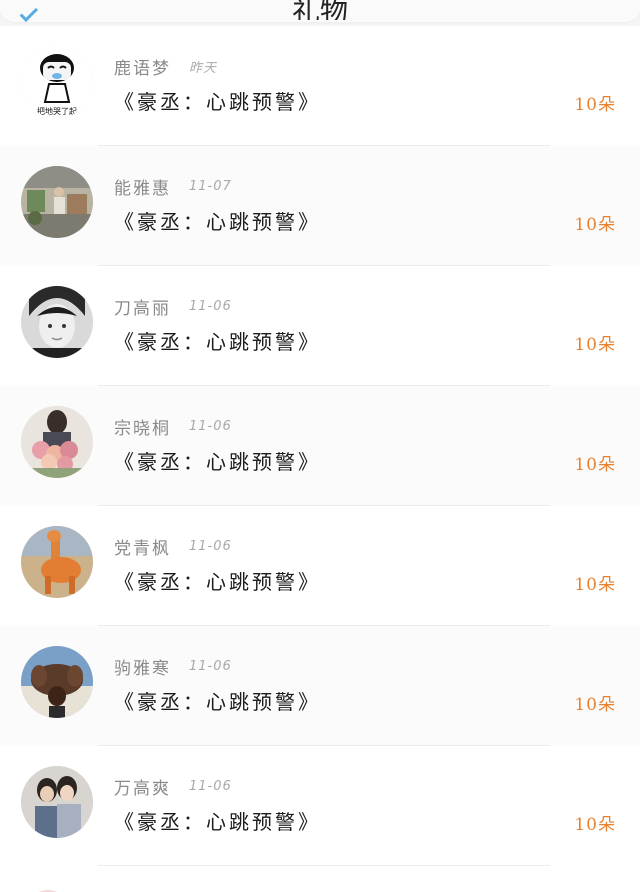 The width and height of the screenshot is (640, 892). I want to click on avatar-meme-image: 把地哭了起, so click(57, 82).